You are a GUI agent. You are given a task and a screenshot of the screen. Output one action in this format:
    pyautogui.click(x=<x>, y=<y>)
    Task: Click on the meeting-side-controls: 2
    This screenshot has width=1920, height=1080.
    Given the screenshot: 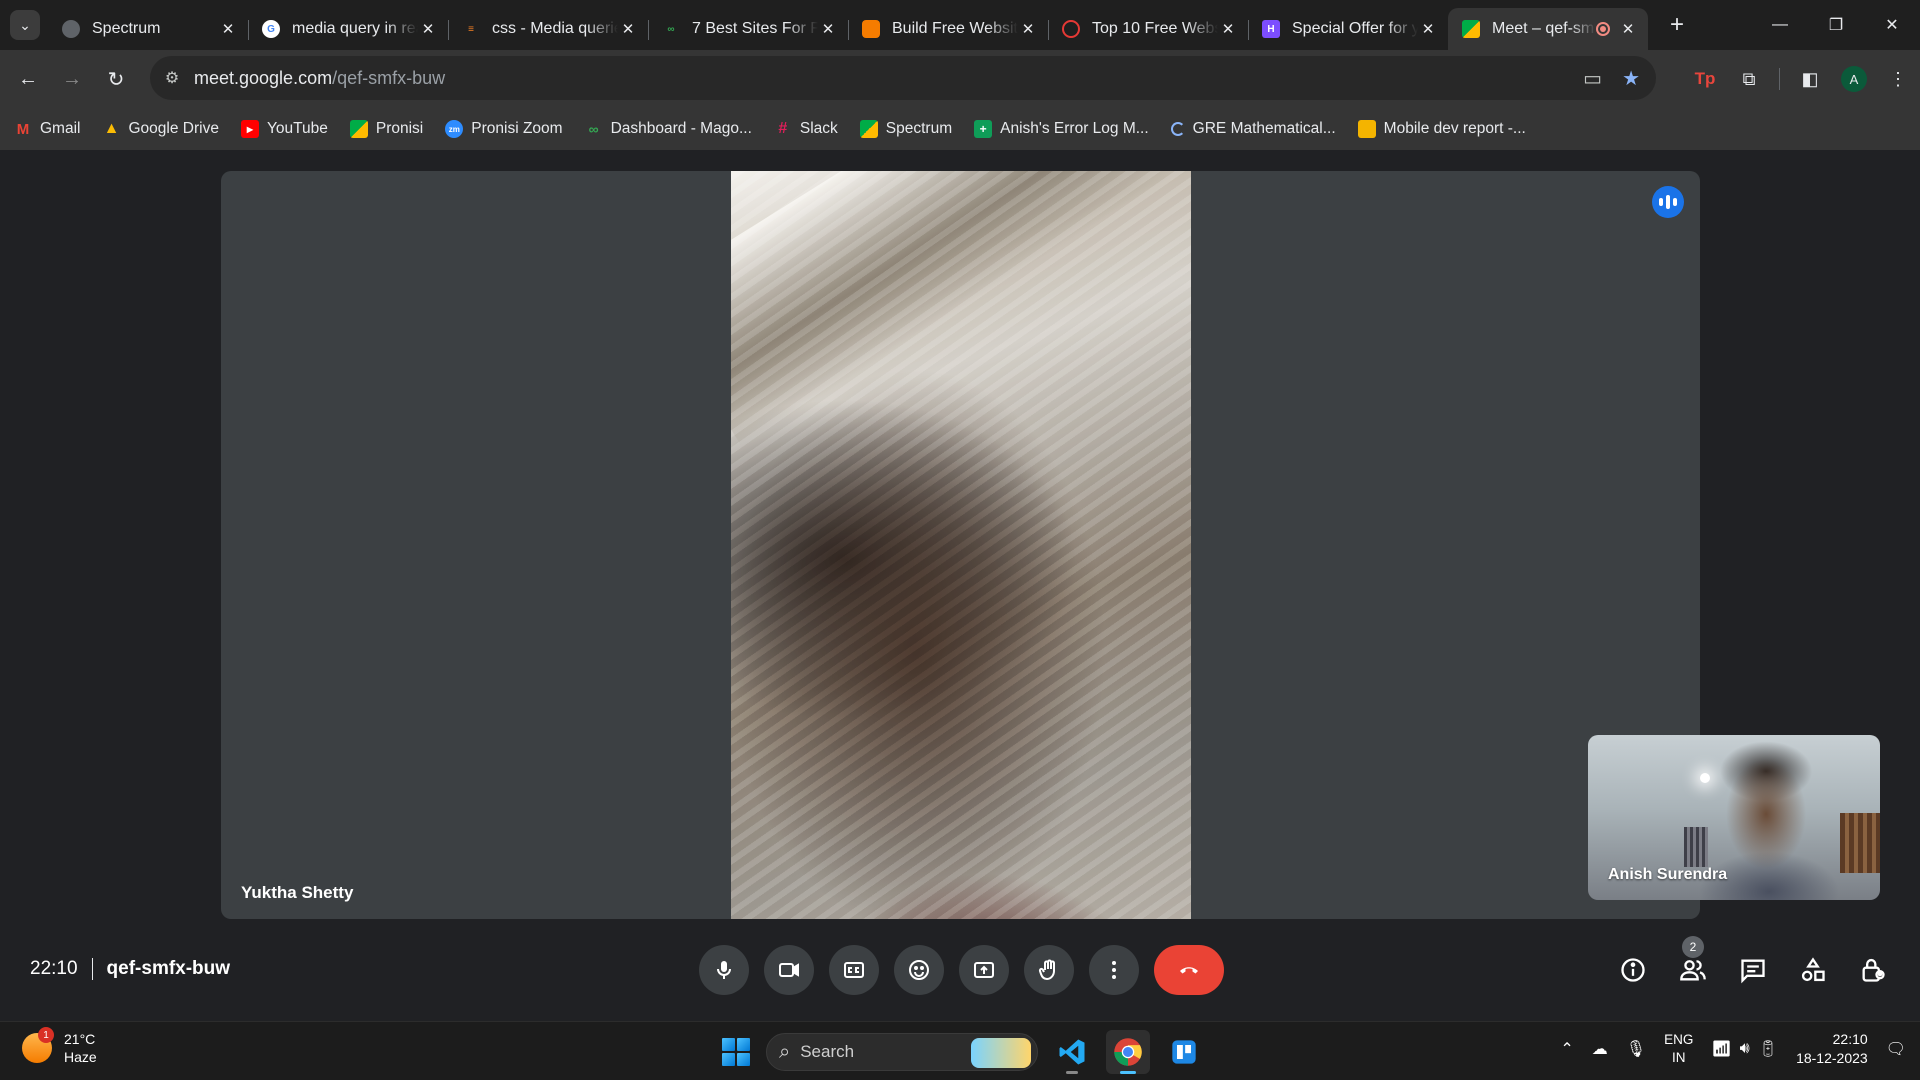 What is the action you would take?
    pyautogui.click(x=1753, y=965)
    